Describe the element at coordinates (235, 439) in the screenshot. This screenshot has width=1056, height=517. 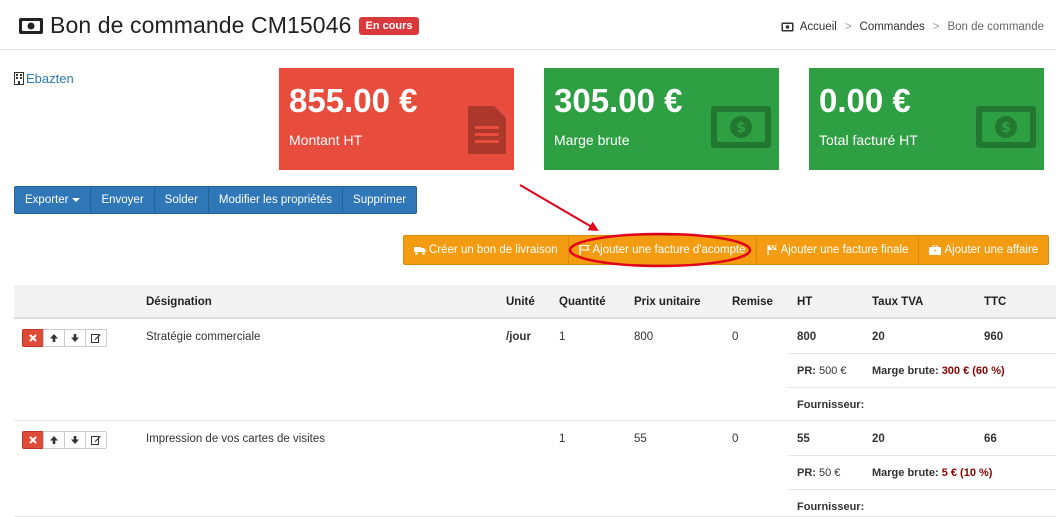
I see `cell-designation: Impression de vos cartes de visites` at that location.